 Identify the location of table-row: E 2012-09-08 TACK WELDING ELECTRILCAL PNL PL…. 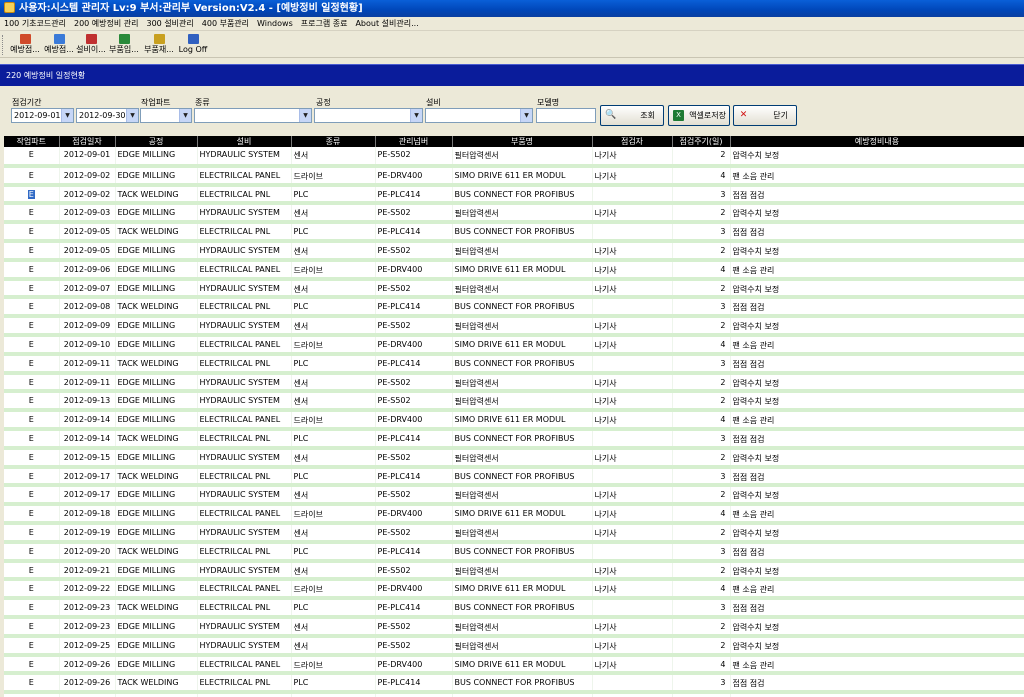
(514, 308).